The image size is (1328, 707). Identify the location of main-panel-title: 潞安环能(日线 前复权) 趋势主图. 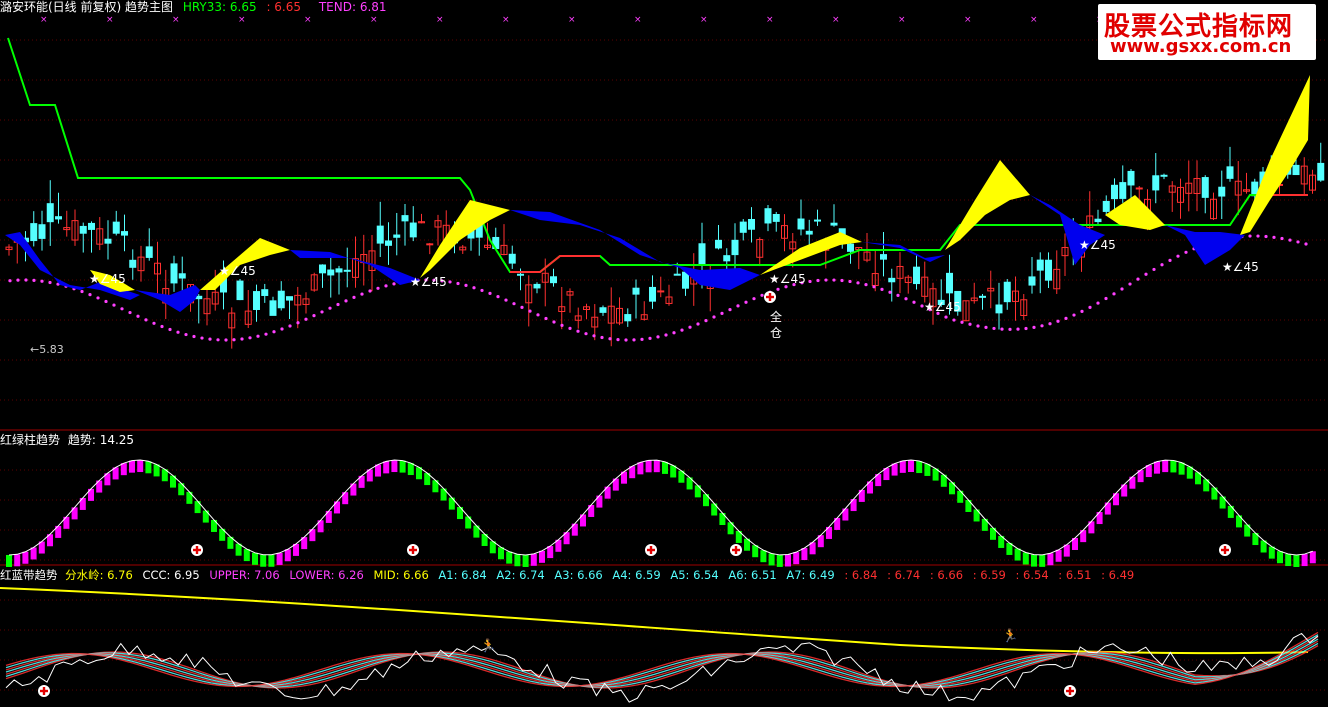
(86, 7).